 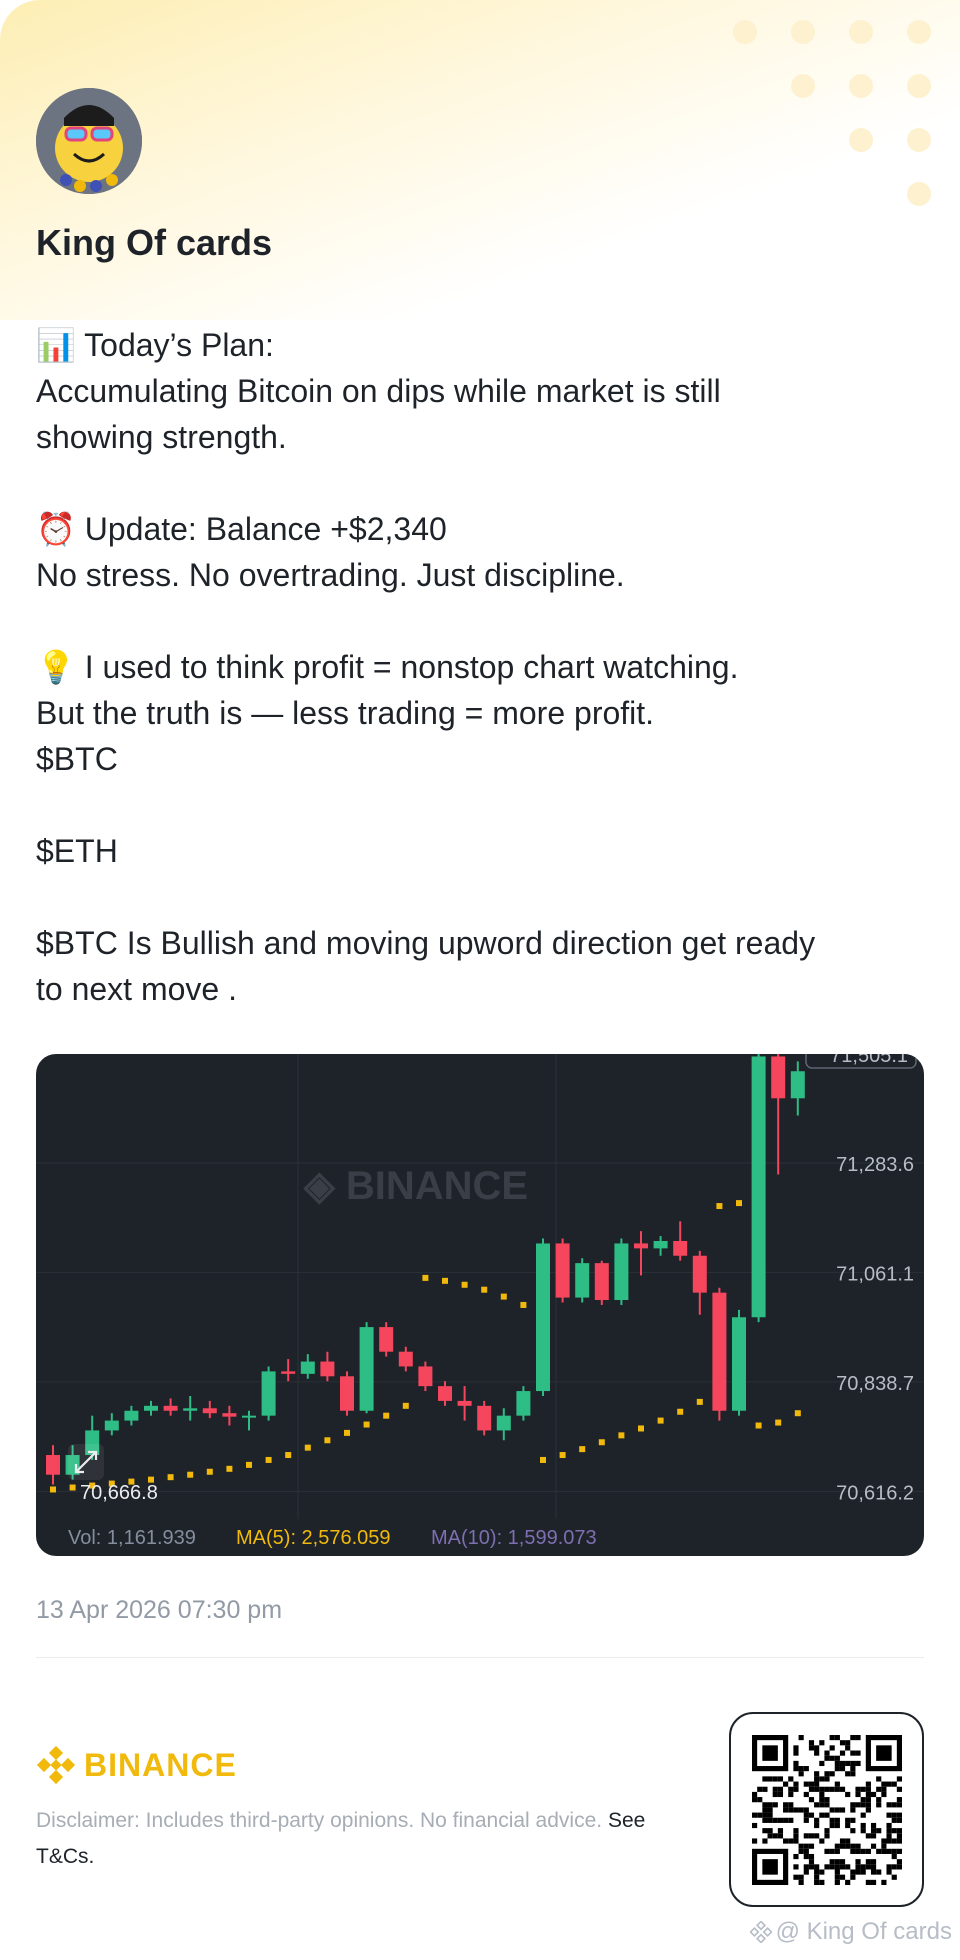 What do you see at coordinates (136, 989) in the screenshot?
I see `post-line: to next move .` at bounding box center [136, 989].